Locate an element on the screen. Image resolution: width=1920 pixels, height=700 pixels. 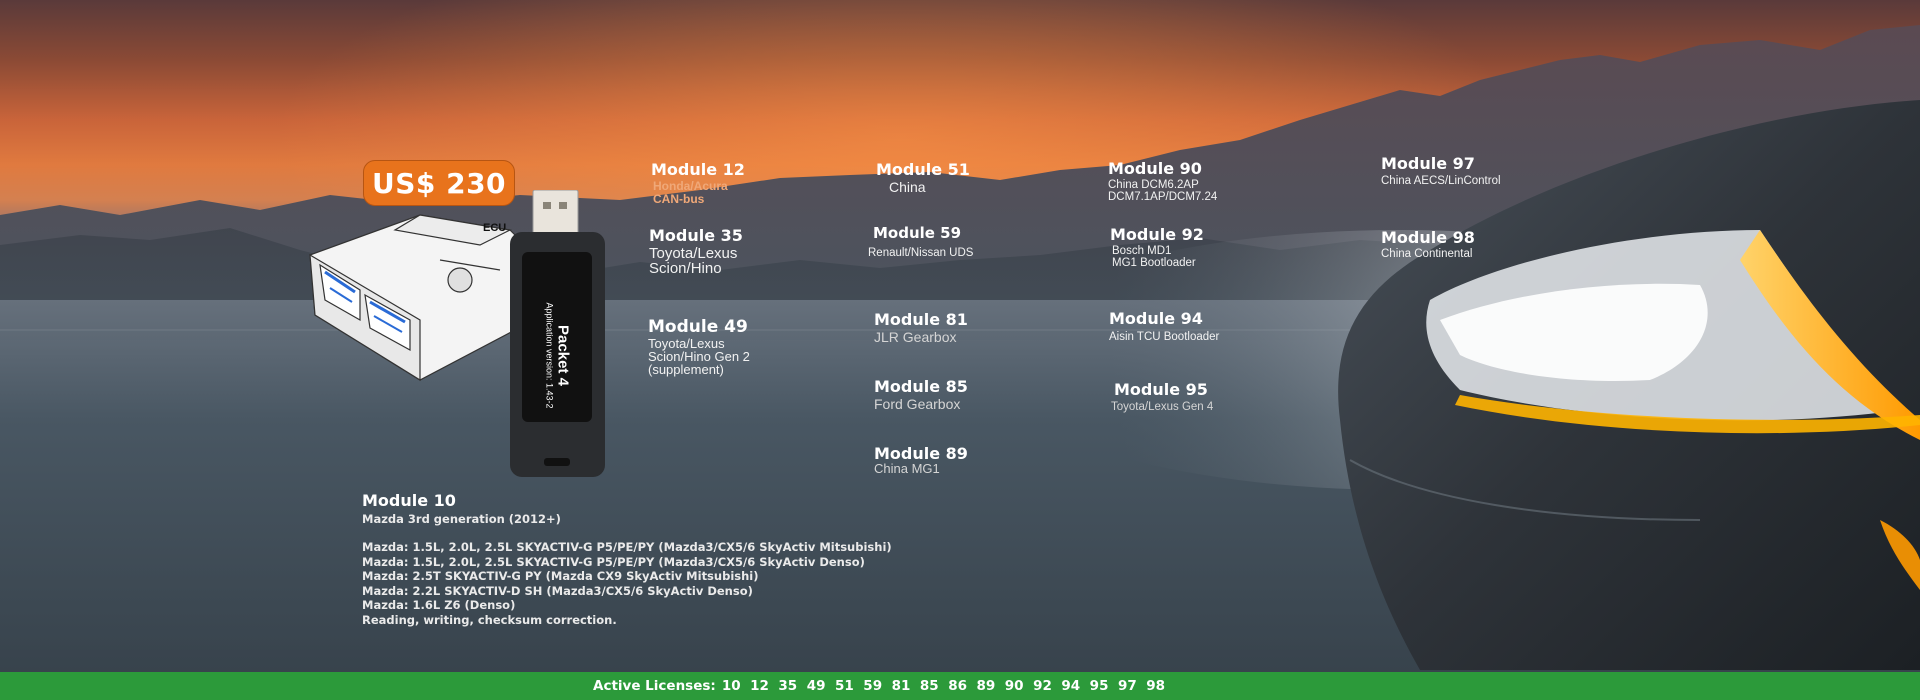
module-desc-line: Ford Gearbox is located at coordinates (917, 404).